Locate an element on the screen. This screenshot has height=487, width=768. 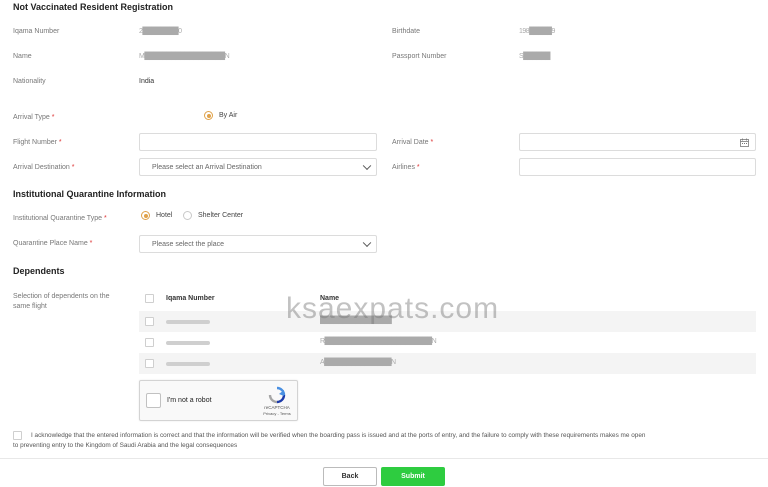
watermark: ksaexpats.com is located at coordinates (393, 308).